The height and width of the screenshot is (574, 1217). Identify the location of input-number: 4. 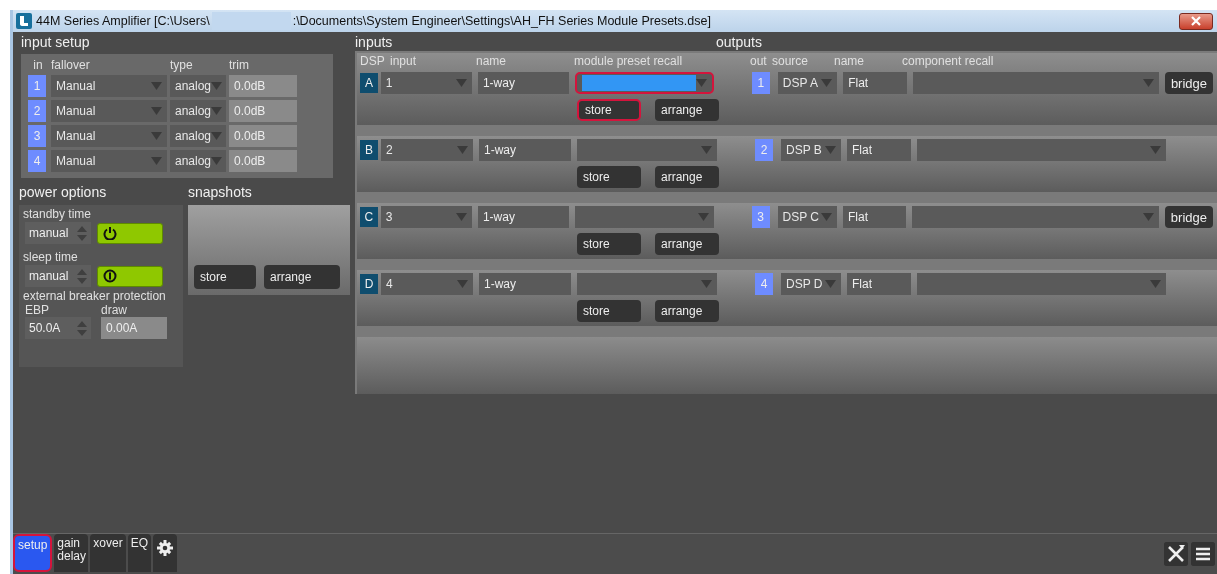
(37, 161).